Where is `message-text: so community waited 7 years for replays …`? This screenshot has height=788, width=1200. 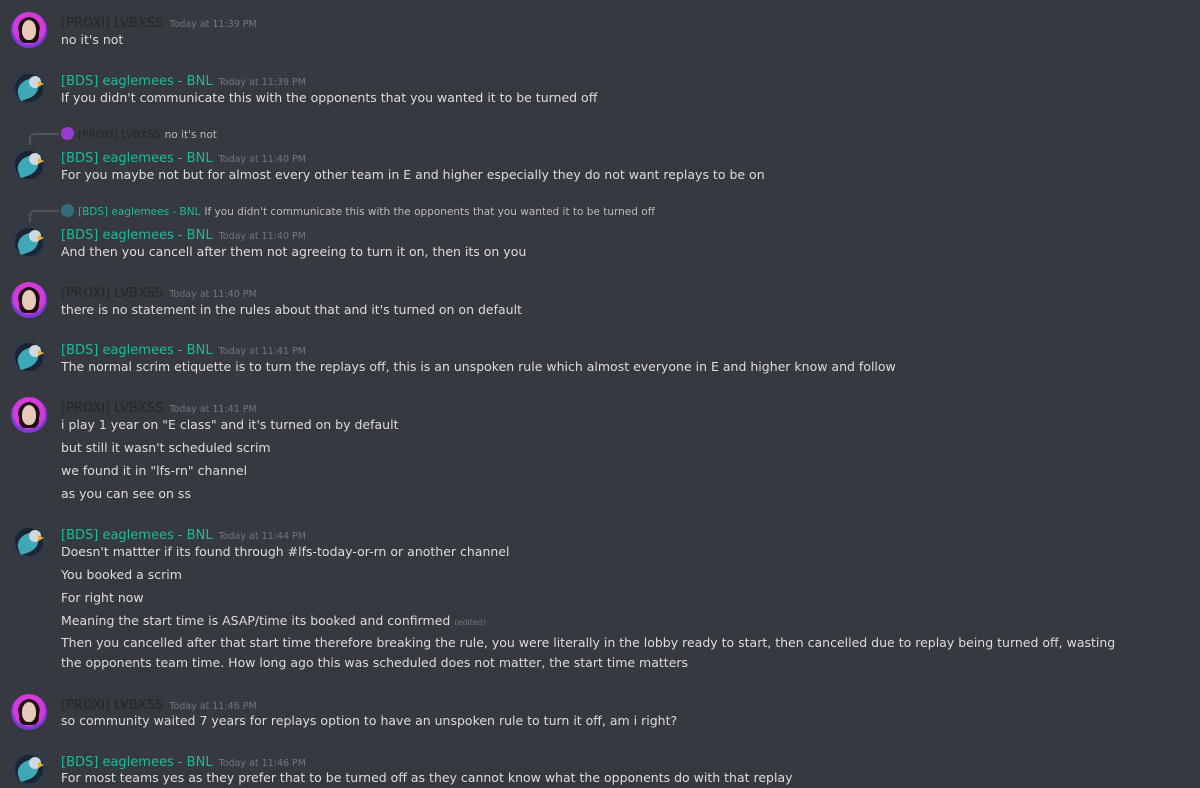
message-text: so community waited 7 years for replays … is located at coordinates (369, 720).